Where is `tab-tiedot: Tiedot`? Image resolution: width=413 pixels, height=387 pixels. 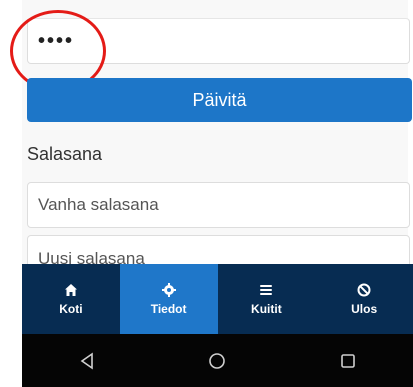
tab-tiedot: Tiedot is located at coordinates (168, 299).